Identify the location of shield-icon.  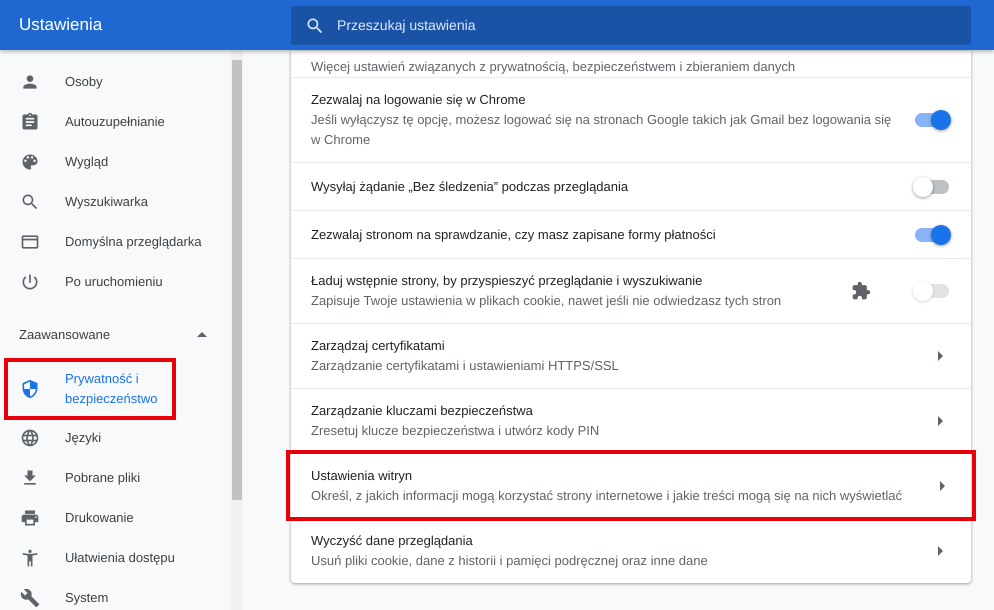
(30, 389).